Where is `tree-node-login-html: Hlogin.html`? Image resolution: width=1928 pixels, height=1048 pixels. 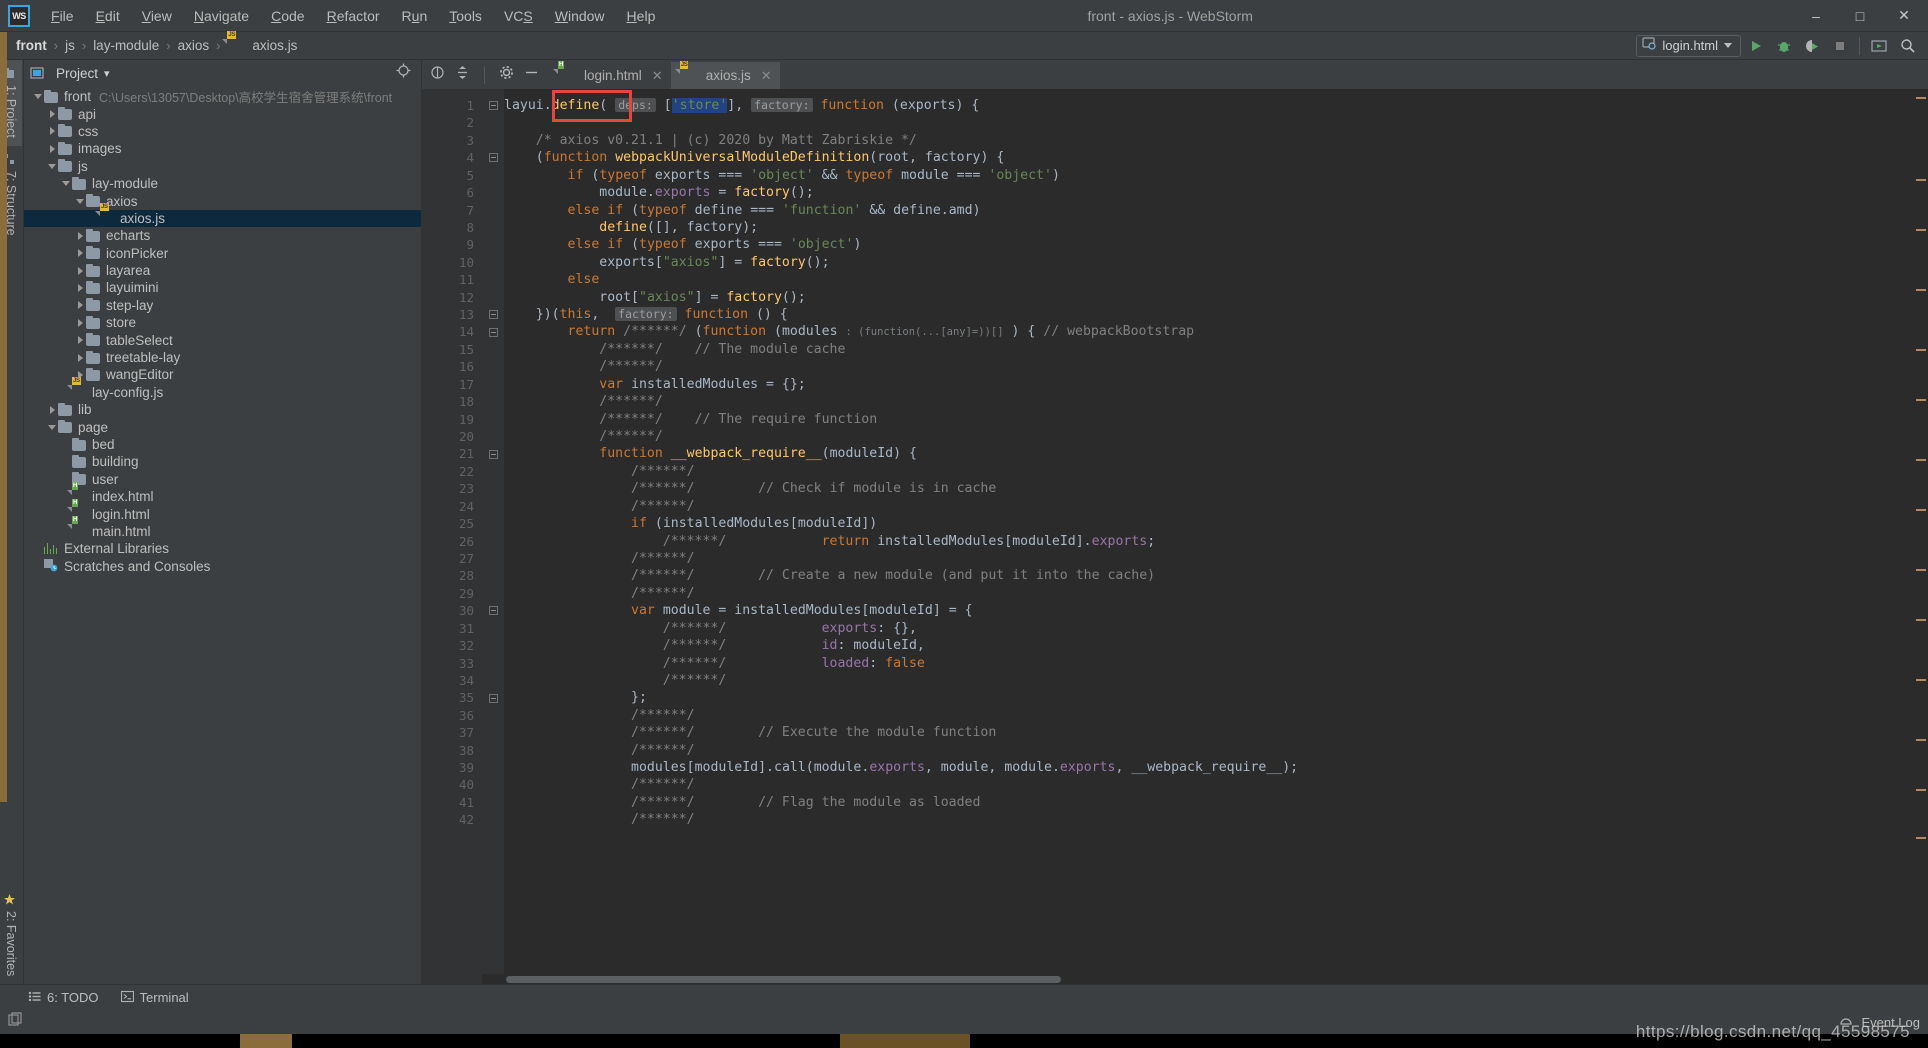
tree-node-login-html: Hlogin.html is located at coordinates (222, 510).